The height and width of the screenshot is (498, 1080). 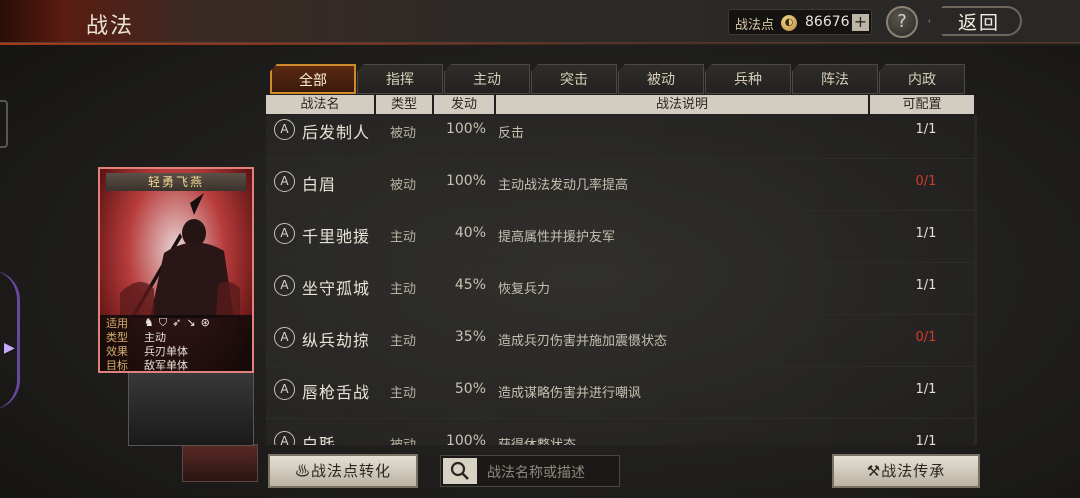 I want to click on tactic-card: 轻勇飞燕 适用 ♞⛉➶↘⊛ 类型 主动 效果 兵刃单体 目标 敌军单体, so click(x=176, y=270).